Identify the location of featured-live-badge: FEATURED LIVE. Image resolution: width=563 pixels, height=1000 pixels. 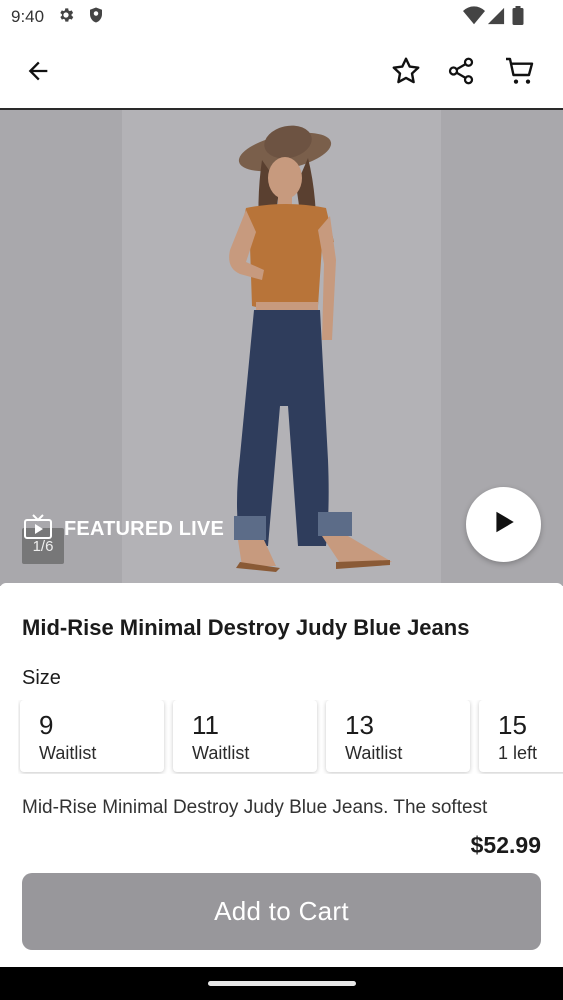
(124, 529).